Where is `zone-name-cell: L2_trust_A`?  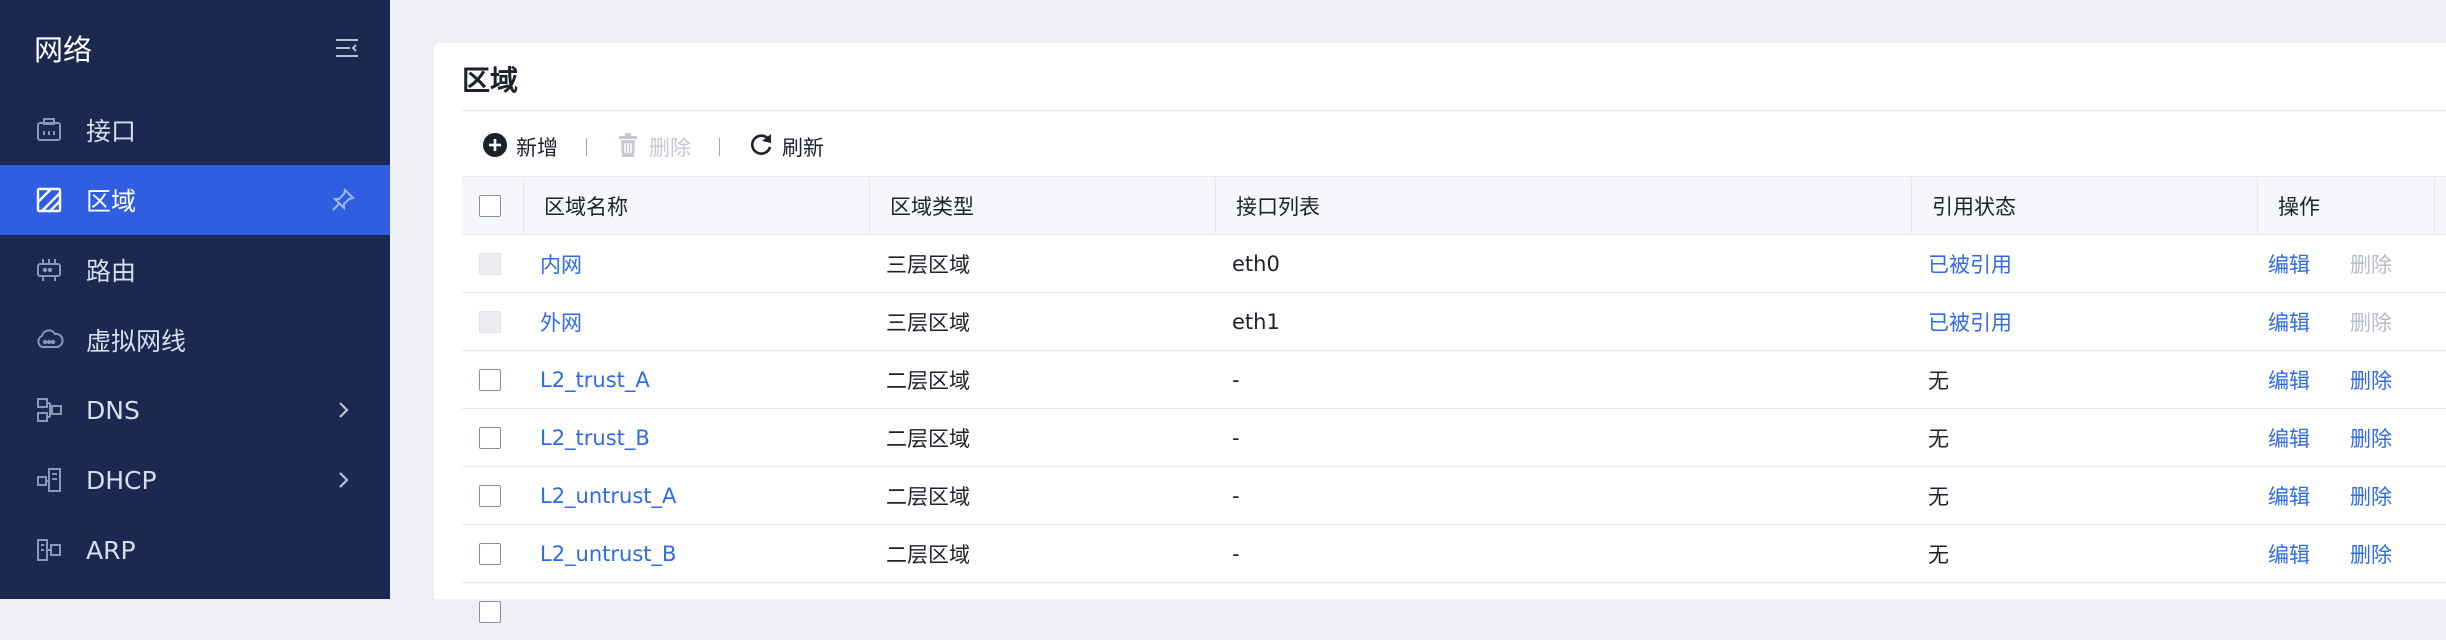
zone-name-cell: L2_trust_A is located at coordinates (697, 379).